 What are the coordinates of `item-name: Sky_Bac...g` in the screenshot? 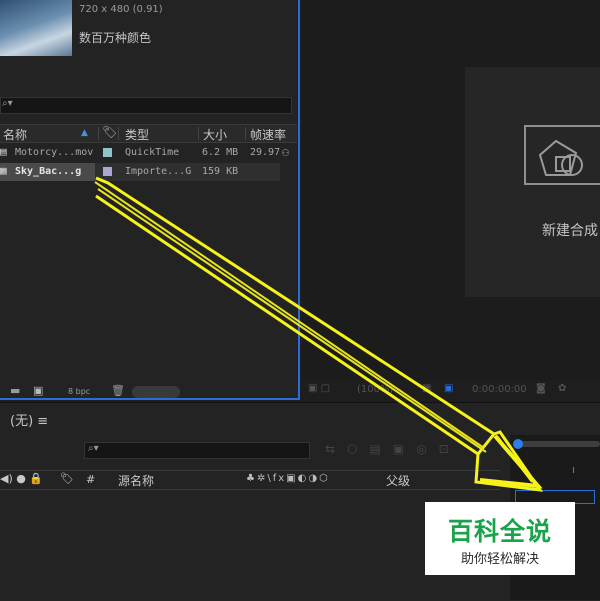 It's located at (48, 171).